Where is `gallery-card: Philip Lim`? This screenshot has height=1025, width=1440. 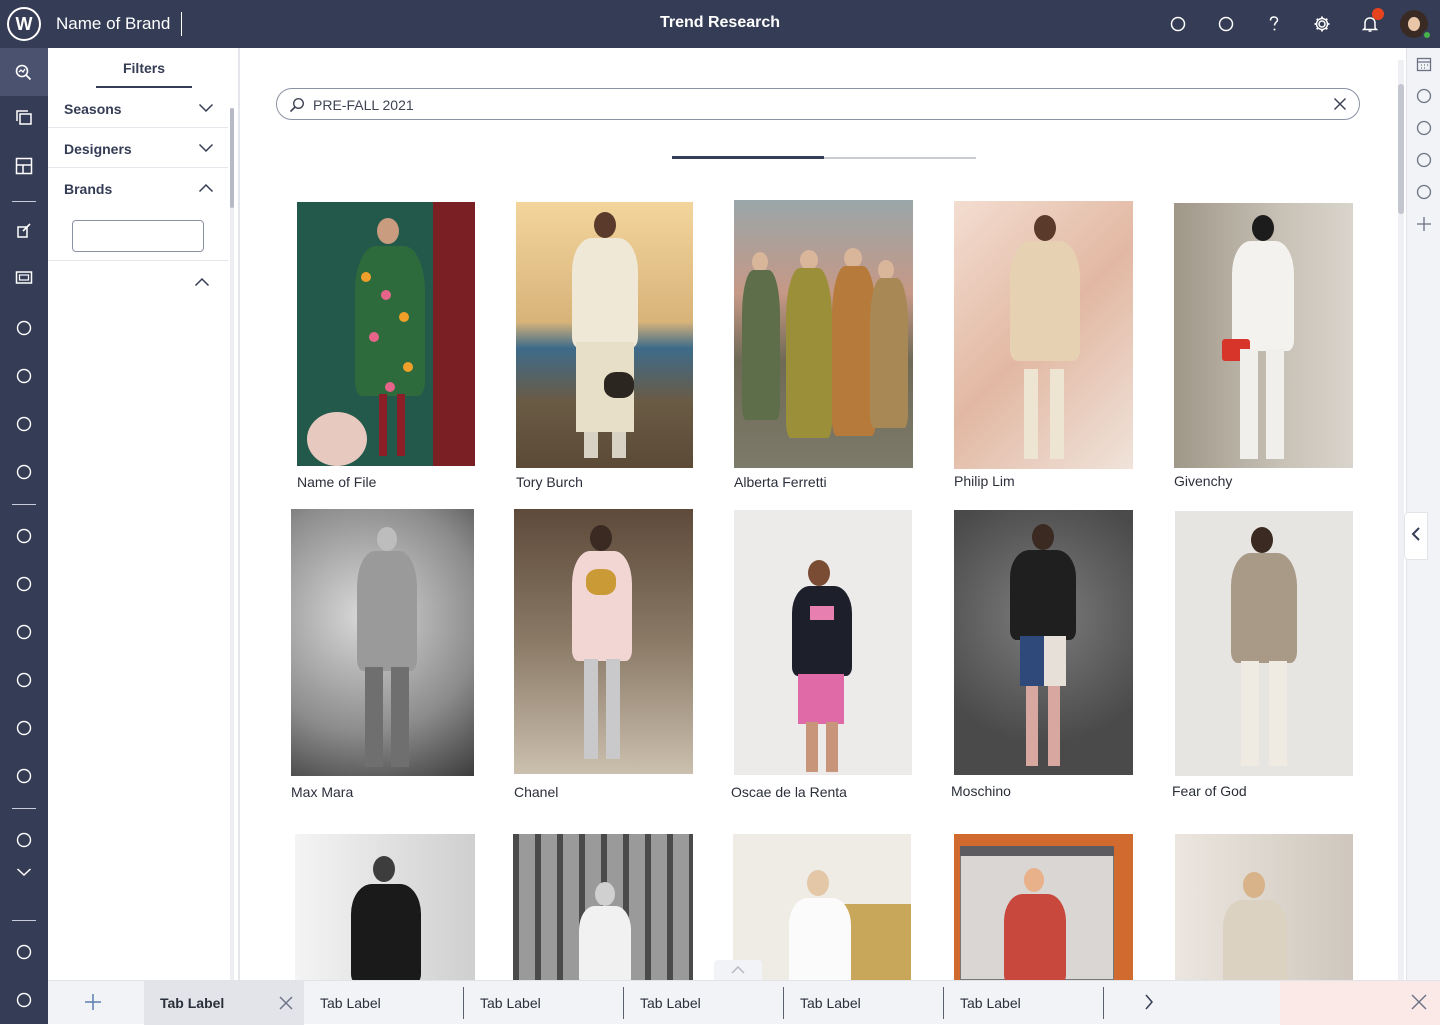 gallery-card: Philip Lim is located at coordinates (1043, 346).